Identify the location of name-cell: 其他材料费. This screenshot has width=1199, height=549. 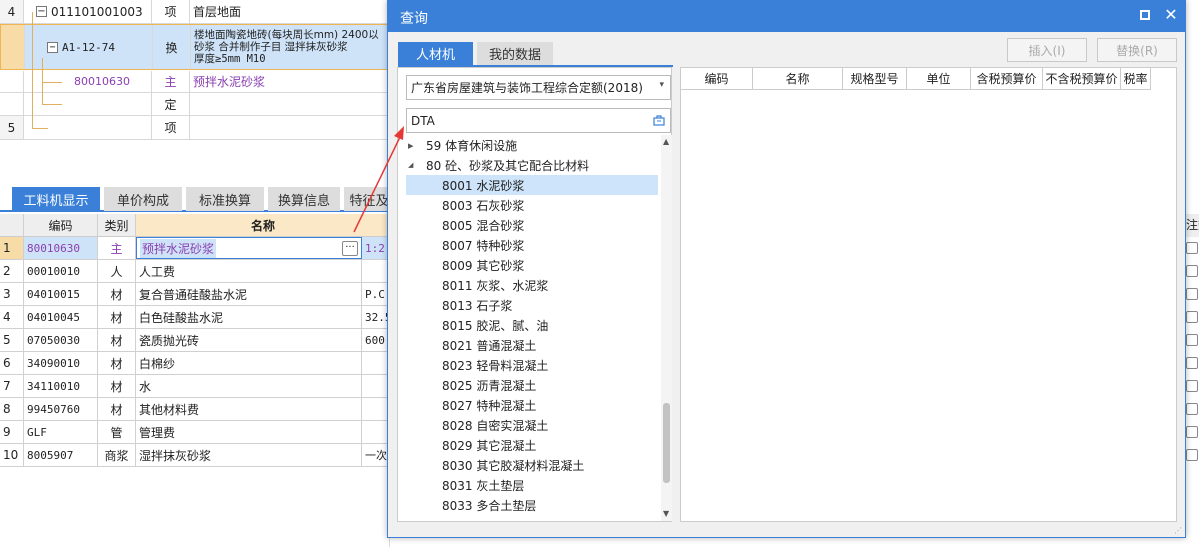
(249, 409).